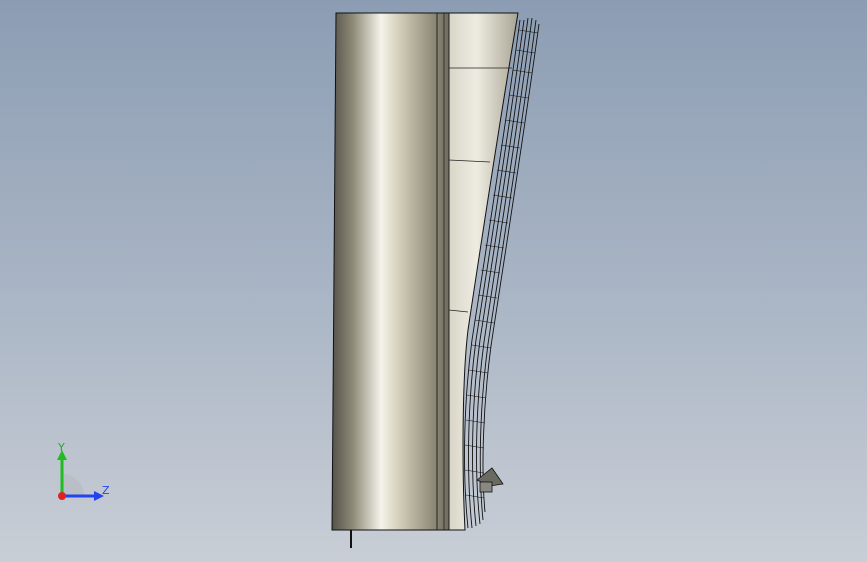 This screenshot has height=562, width=867. I want to click on triad-z-label: Z, so click(106, 490).